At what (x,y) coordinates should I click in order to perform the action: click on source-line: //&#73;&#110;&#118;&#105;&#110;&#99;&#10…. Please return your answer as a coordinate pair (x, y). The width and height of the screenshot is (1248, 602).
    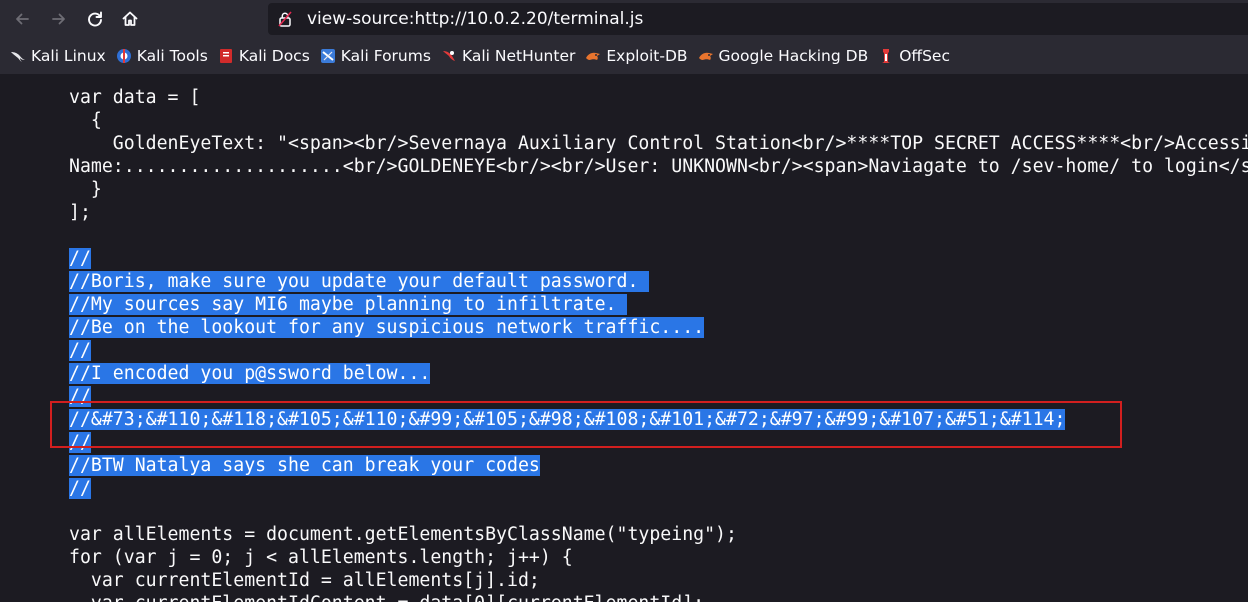
    Looking at the image, I should click on (567, 419).